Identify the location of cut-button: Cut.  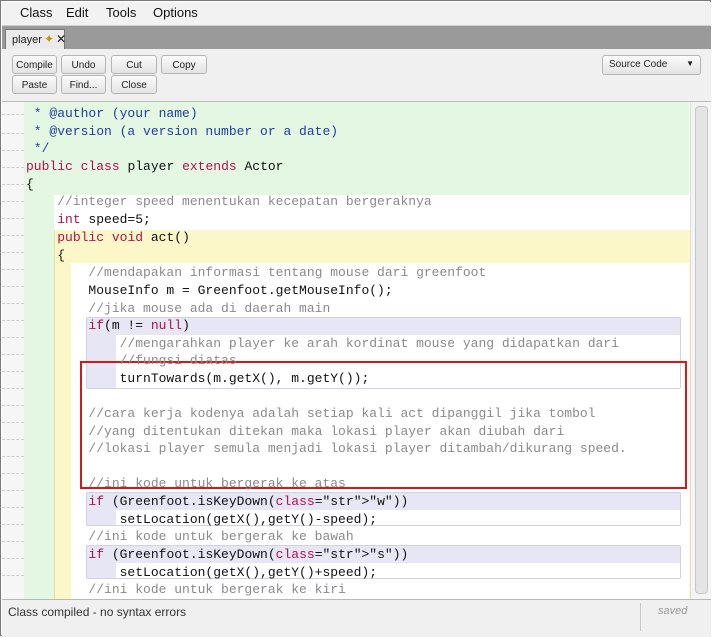
(134, 64).